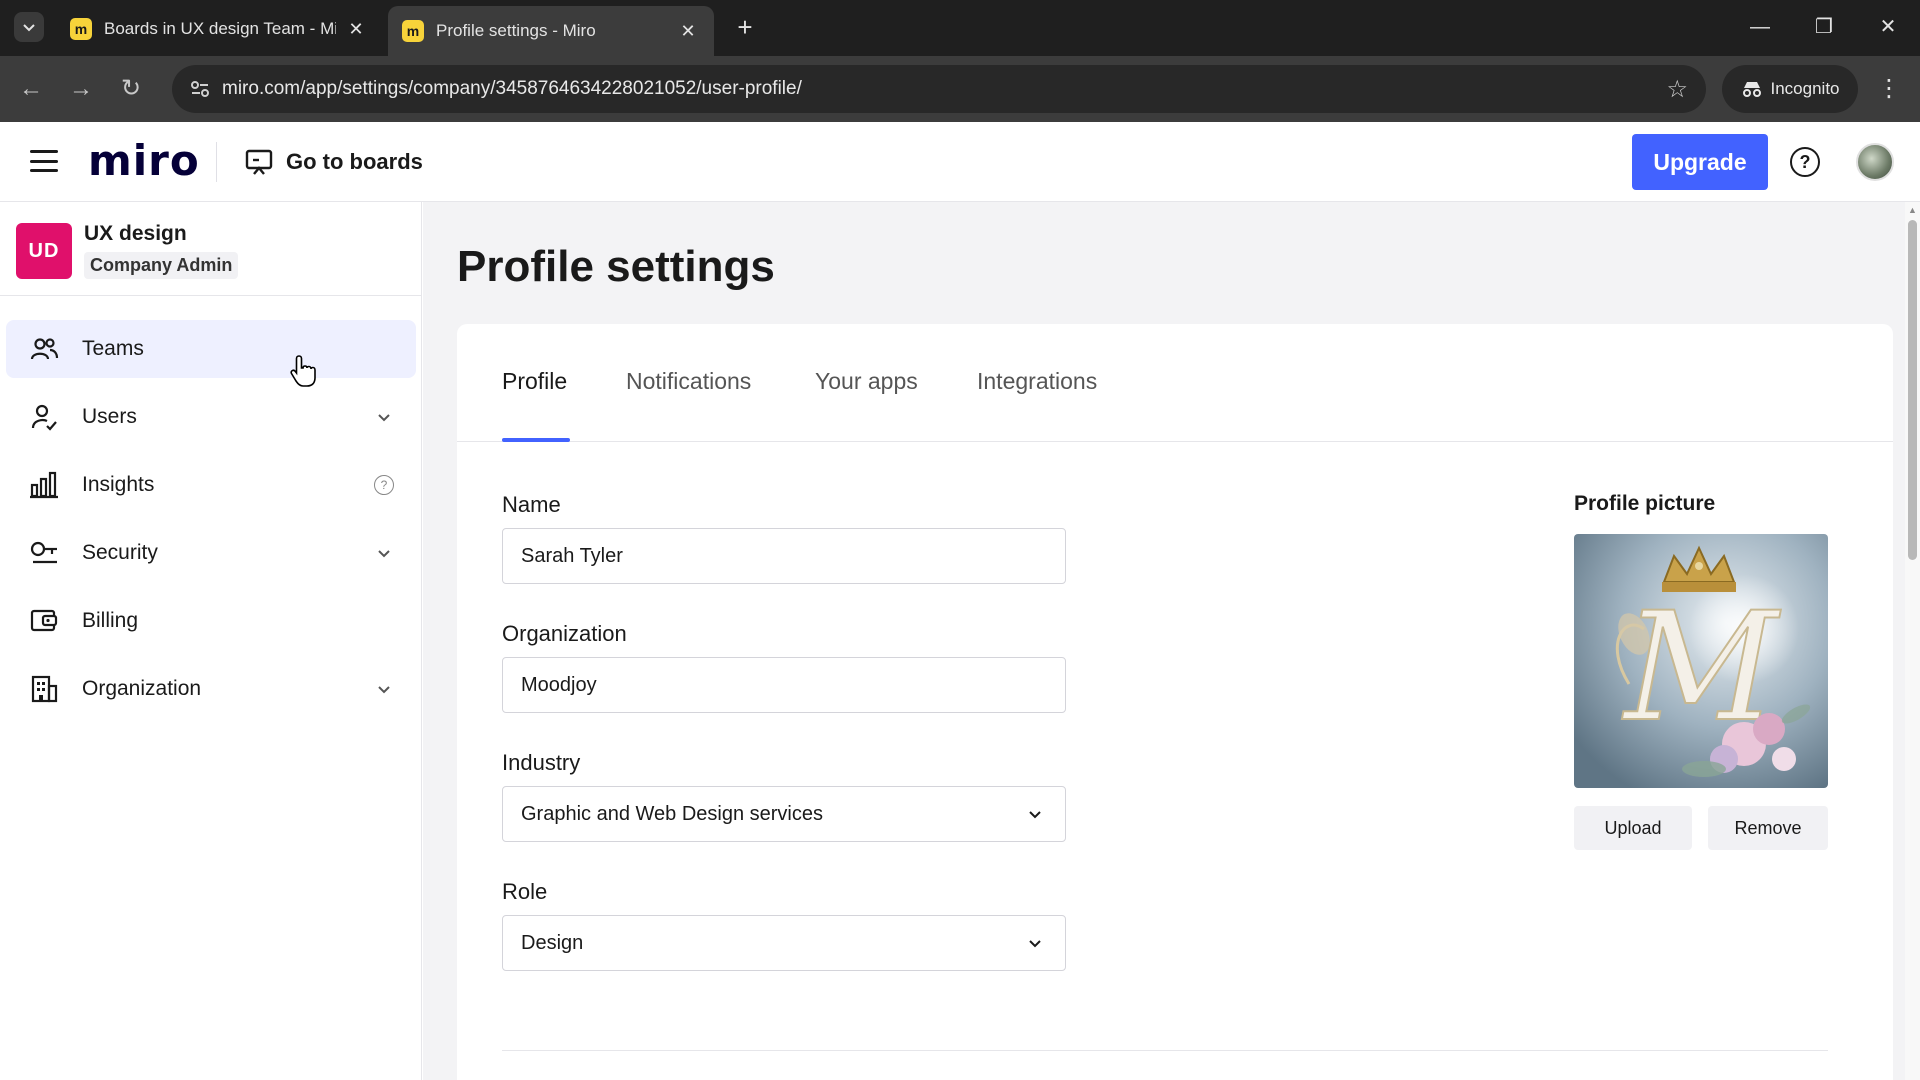 The width and height of the screenshot is (1920, 1080). Describe the element at coordinates (31, 89) in the screenshot. I see `back-icon: ←` at that location.